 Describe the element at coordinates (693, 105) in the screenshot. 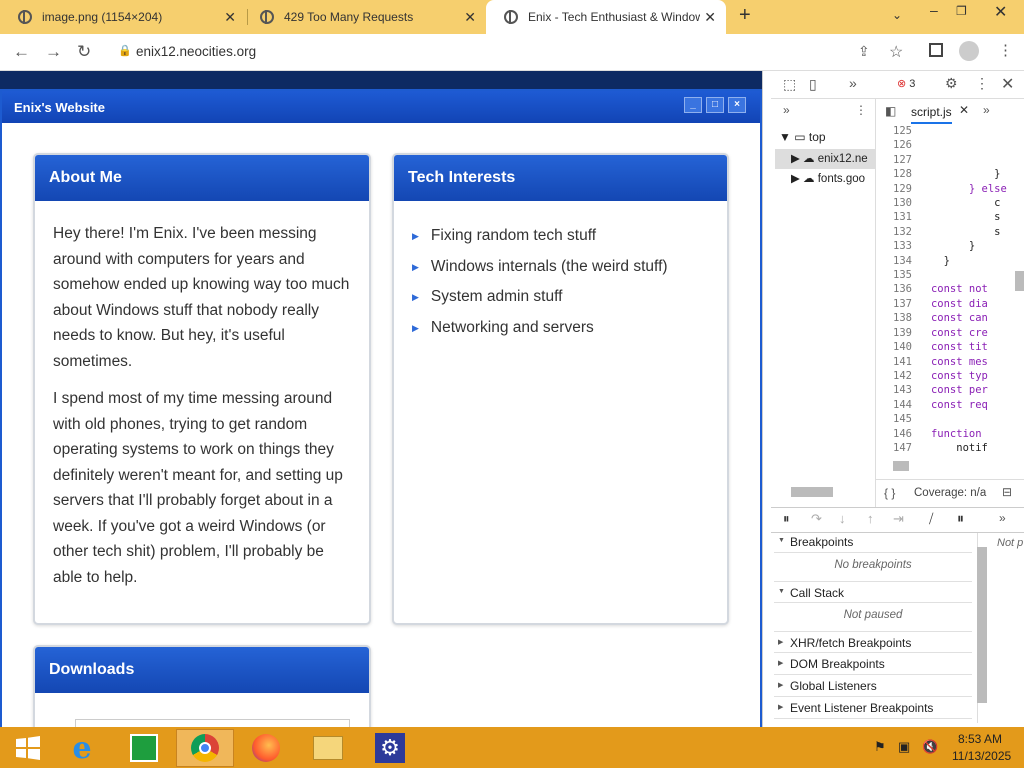

I see `window-minimize-button: _` at that location.